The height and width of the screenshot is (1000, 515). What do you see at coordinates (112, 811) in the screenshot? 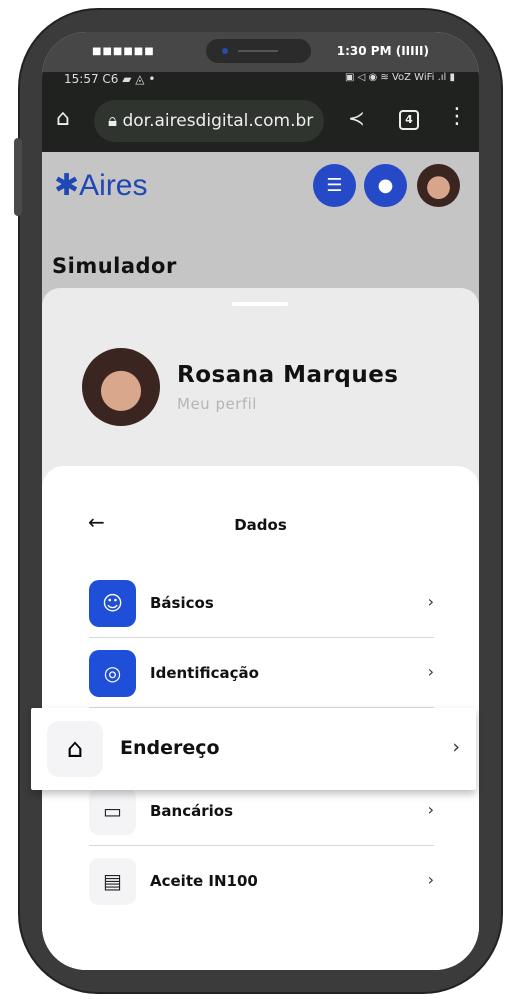
I see `card-icon: ▭` at bounding box center [112, 811].